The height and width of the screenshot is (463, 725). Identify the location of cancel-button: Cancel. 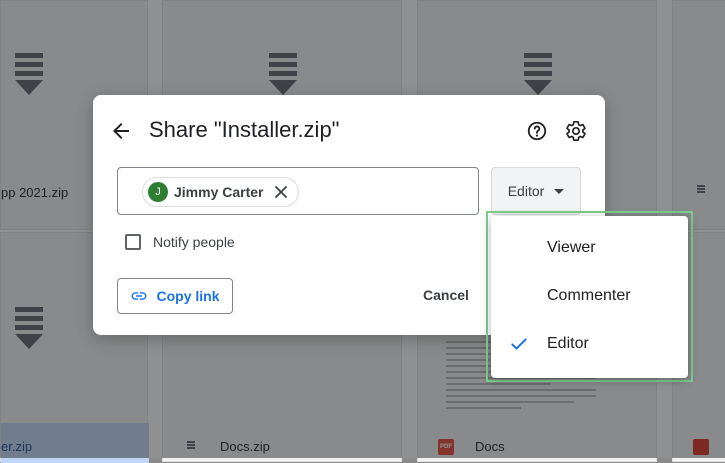
(446, 295).